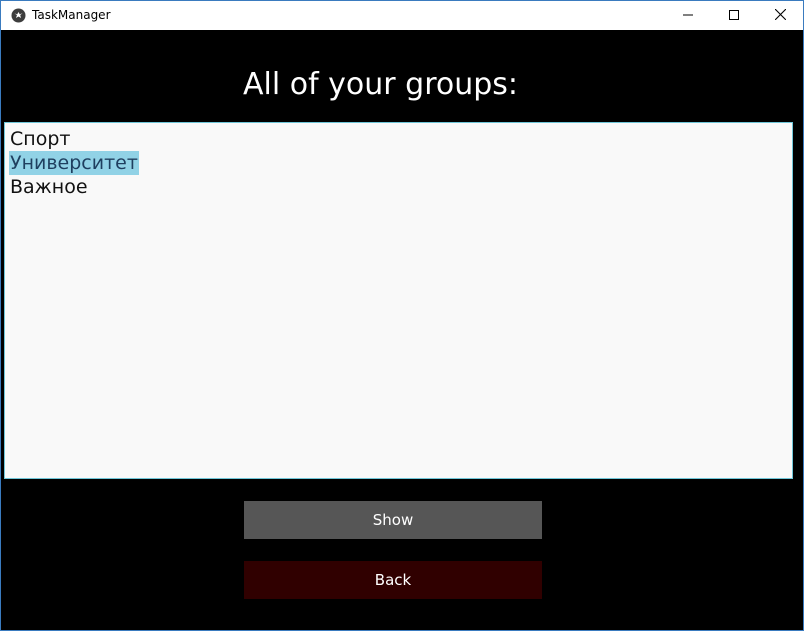  What do you see at coordinates (40, 139) in the screenshot?
I see `list-item: Спорт` at bounding box center [40, 139].